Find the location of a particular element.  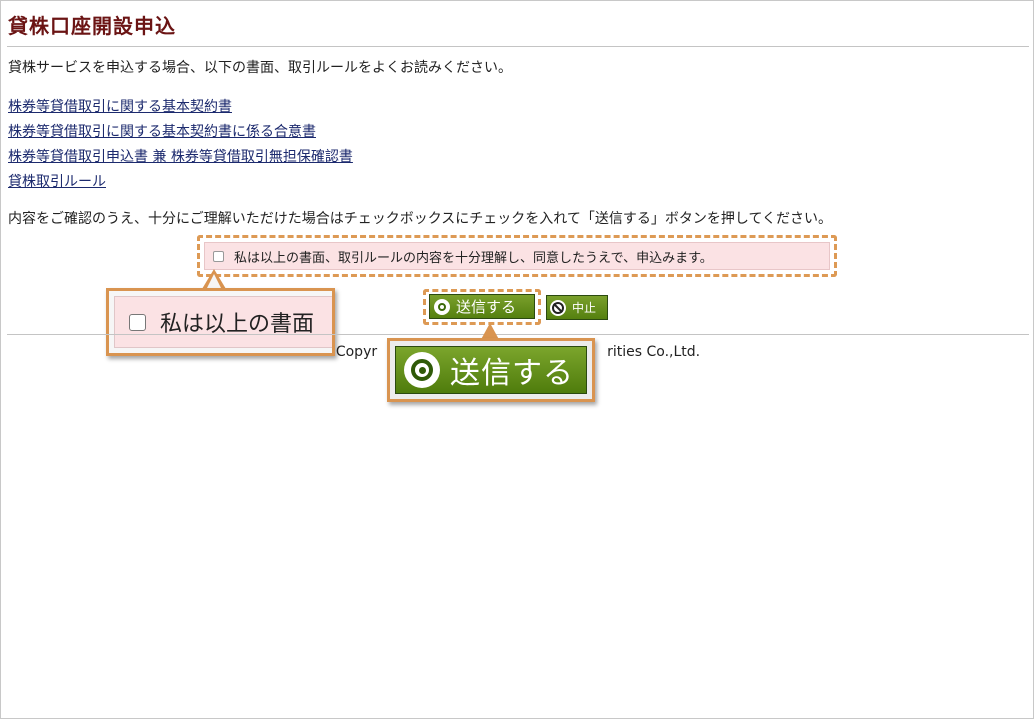

copyright-right: rities Co.,Ltd. is located at coordinates (654, 352).